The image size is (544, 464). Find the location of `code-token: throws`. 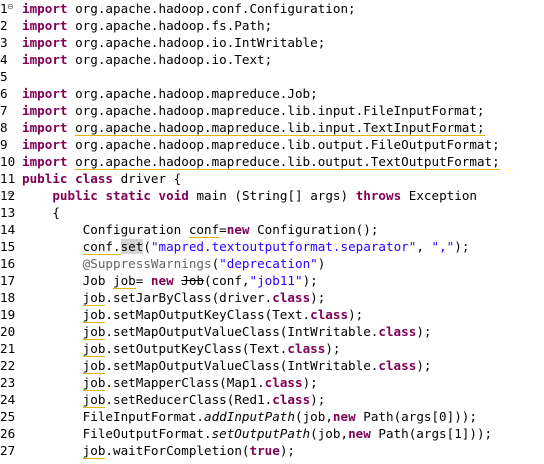

code-token: throws is located at coordinates (378, 195).